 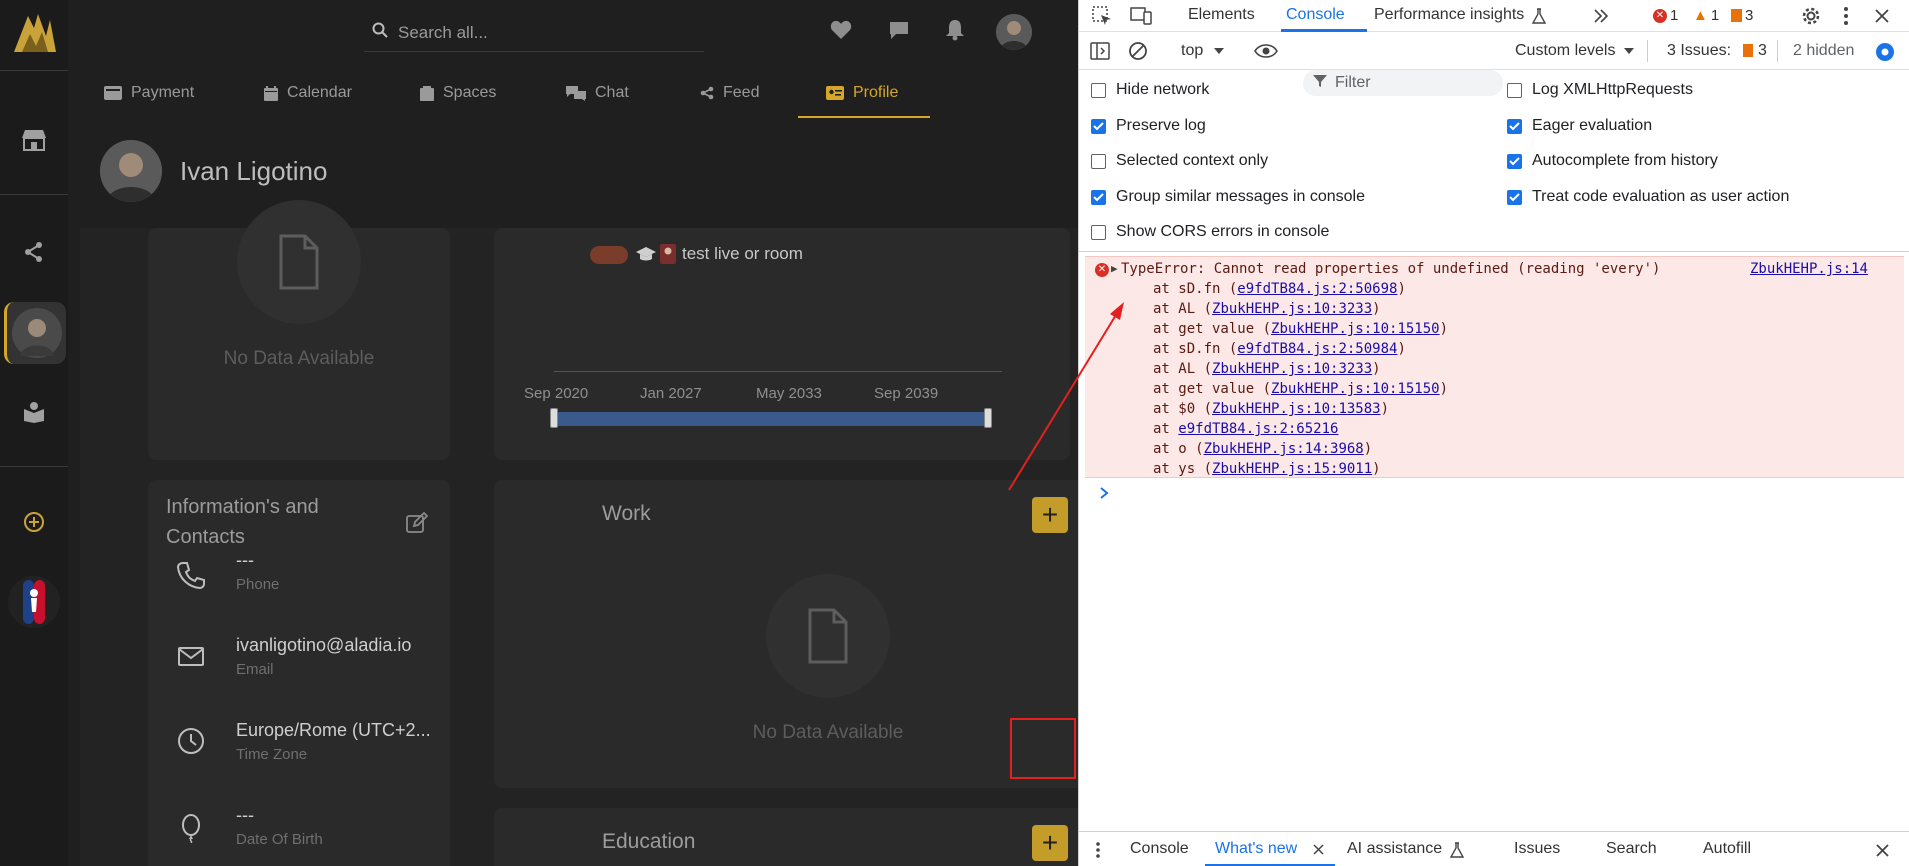 I want to click on option-show-cors: Show CORS errors in console, so click(x=1210, y=232).